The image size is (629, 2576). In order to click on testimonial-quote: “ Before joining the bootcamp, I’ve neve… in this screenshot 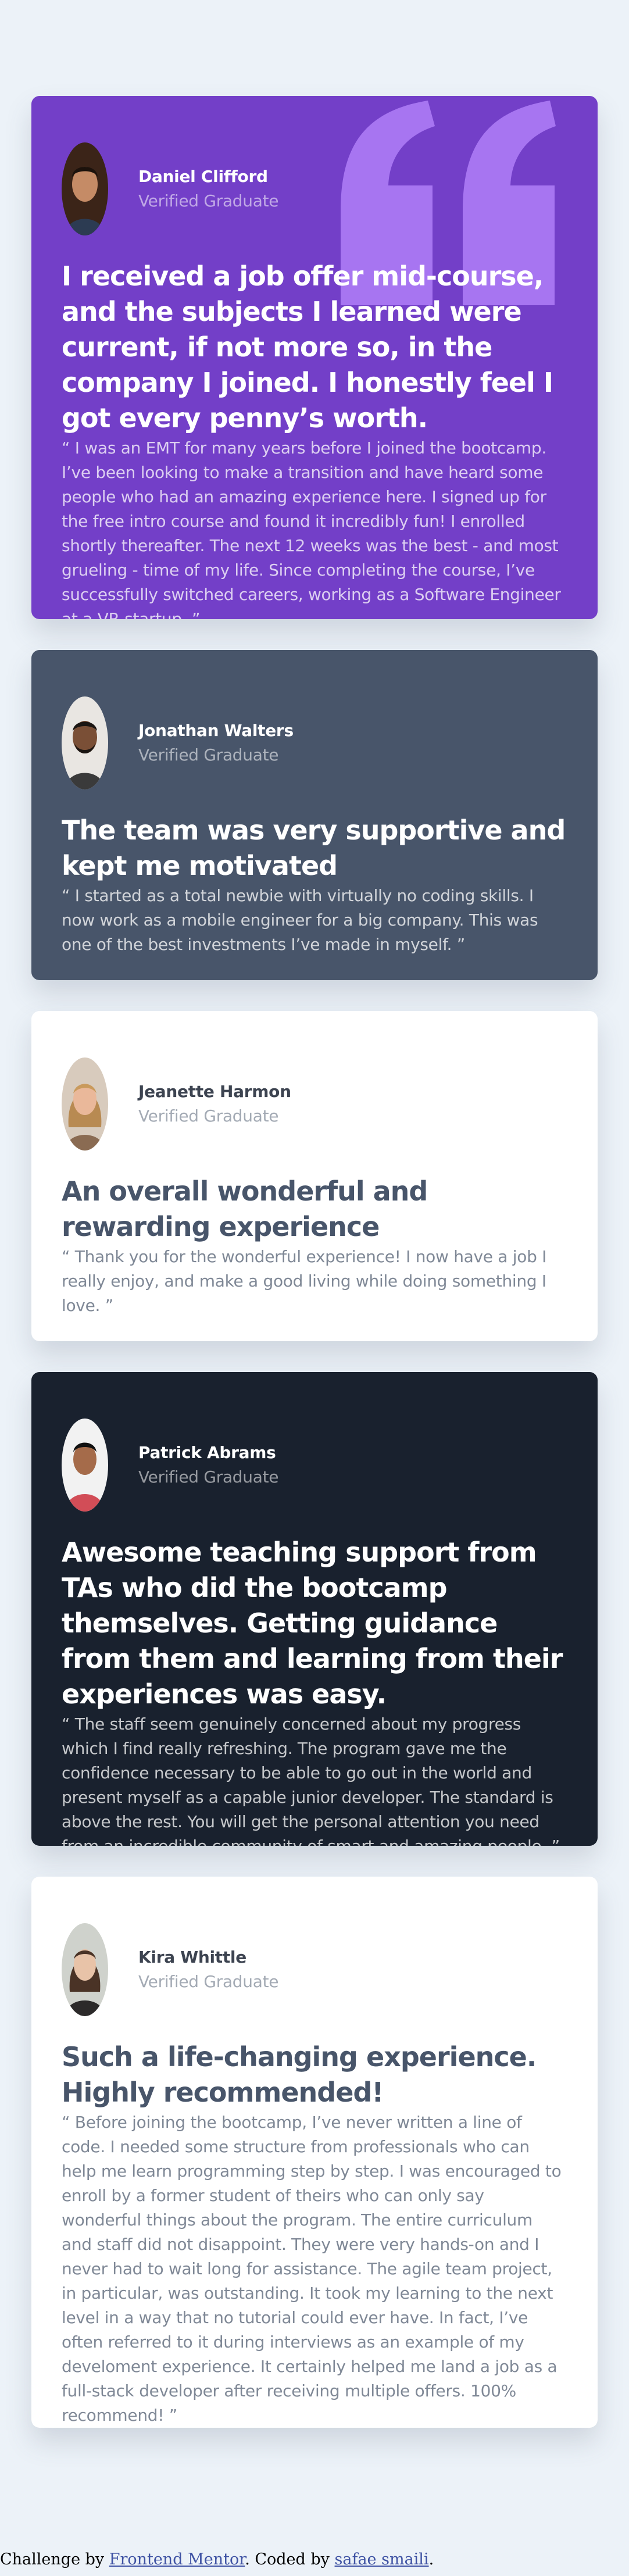, I will do `click(312, 2269)`.